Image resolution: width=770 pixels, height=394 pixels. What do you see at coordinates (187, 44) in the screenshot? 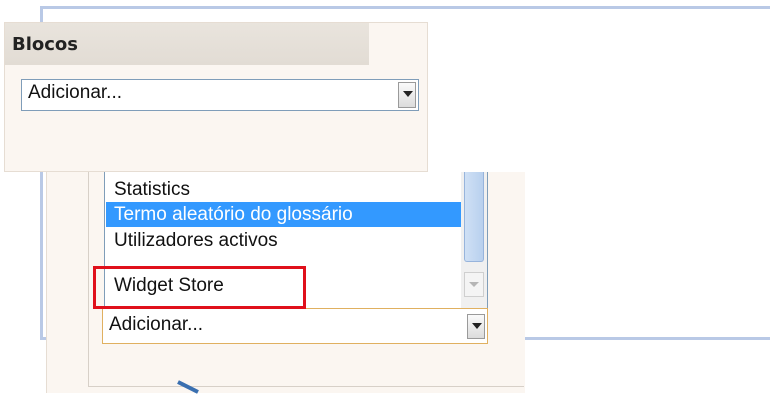
I see `blocks-header: Blocos` at bounding box center [187, 44].